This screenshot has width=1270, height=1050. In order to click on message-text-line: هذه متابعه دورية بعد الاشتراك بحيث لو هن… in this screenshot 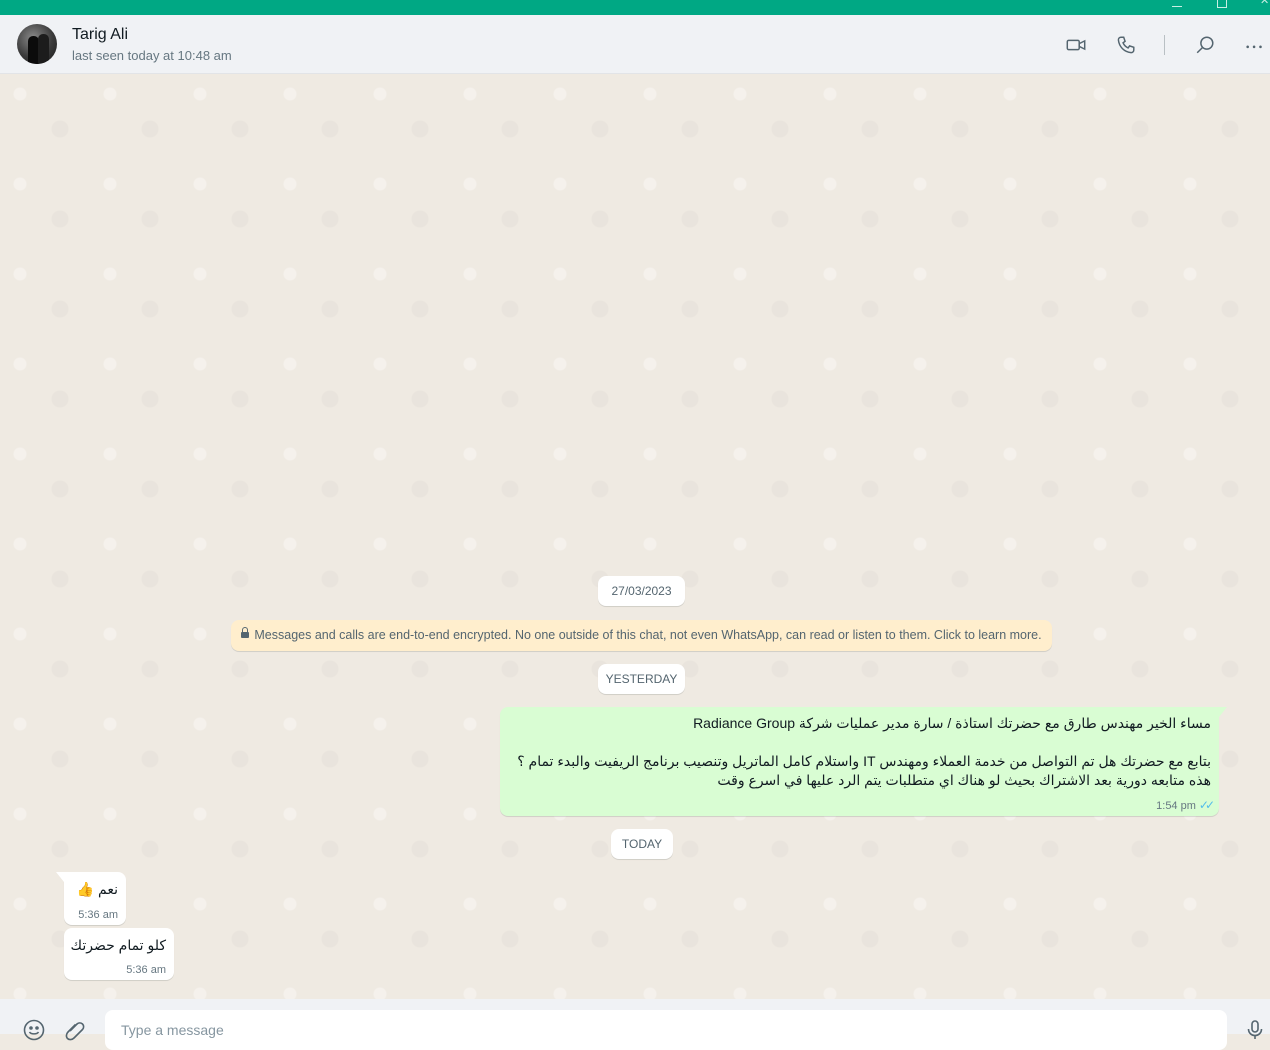, I will do `click(964, 780)`.